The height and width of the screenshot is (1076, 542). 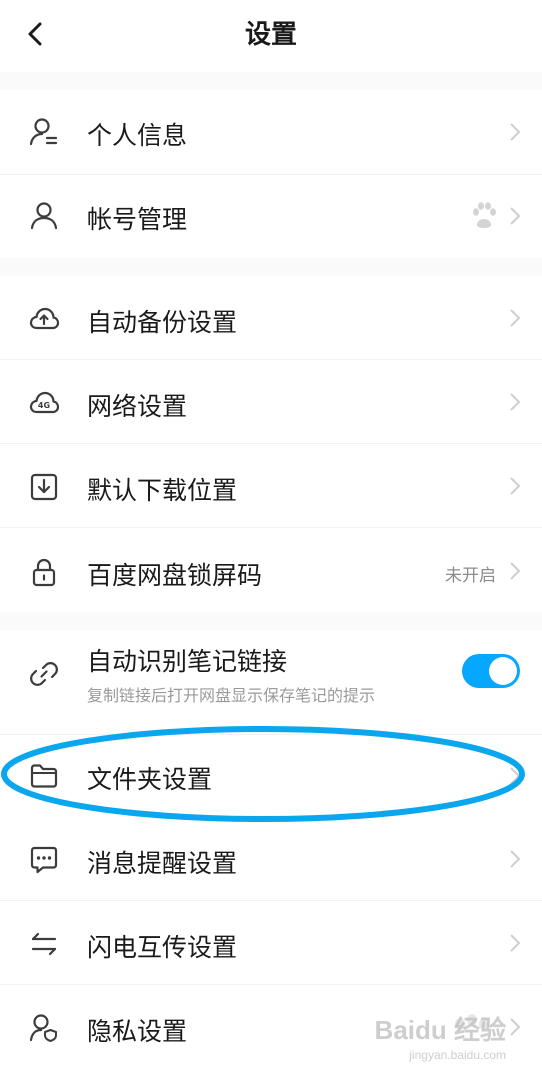 What do you see at coordinates (231, 696) in the screenshot?
I see `note-links-description: 复制链接后打开网盘显示保存笔记的提示` at bounding box center [231, 696].